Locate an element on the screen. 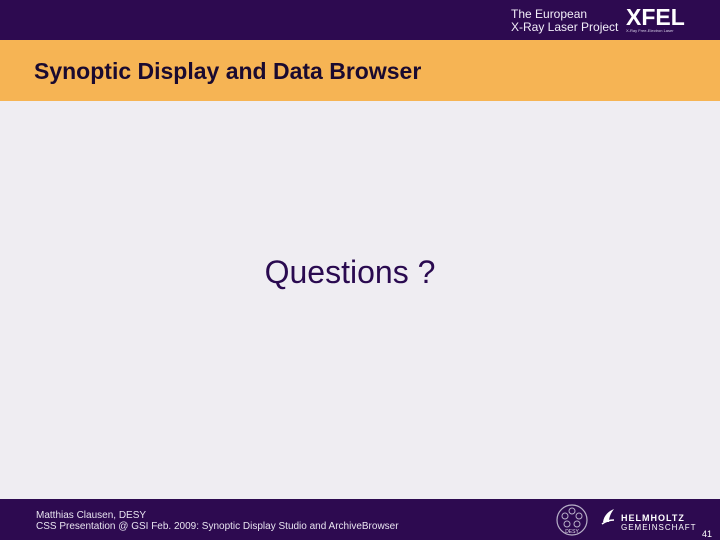 The image size is (720, 540). slide-title: Synoptic Display and Data Browser is located at coordinates (228, 71).